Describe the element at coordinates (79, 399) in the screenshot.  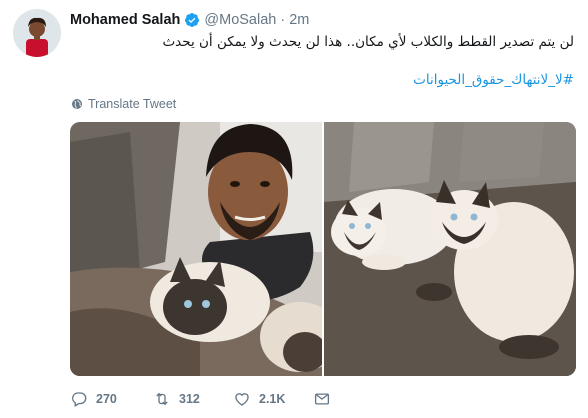
I see `reply-icon` at that location.